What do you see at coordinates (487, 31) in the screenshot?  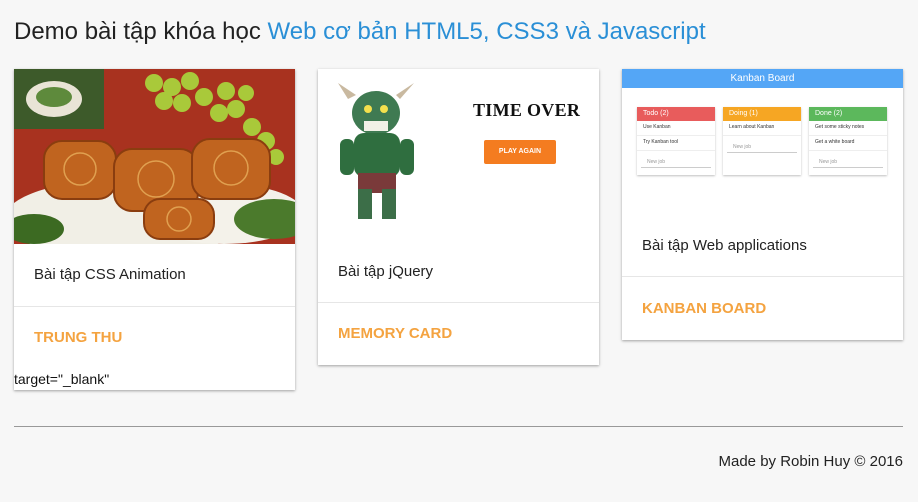 I see `page-title-link: Web cơ bản HTML5, CSS3 và Javascript` at bounding box center [487, 31].